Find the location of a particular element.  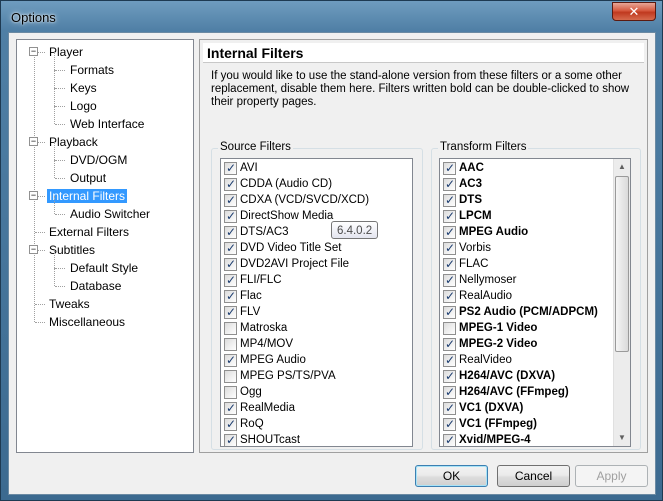

tree-item-label: Keys is located at coordinates (83, 88).